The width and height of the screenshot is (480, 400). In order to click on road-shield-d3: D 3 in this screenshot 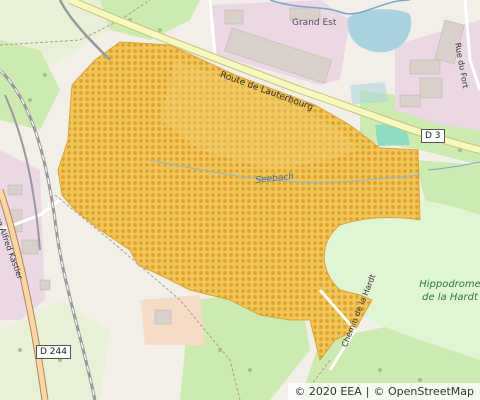, I will do `click(433, 136)`.